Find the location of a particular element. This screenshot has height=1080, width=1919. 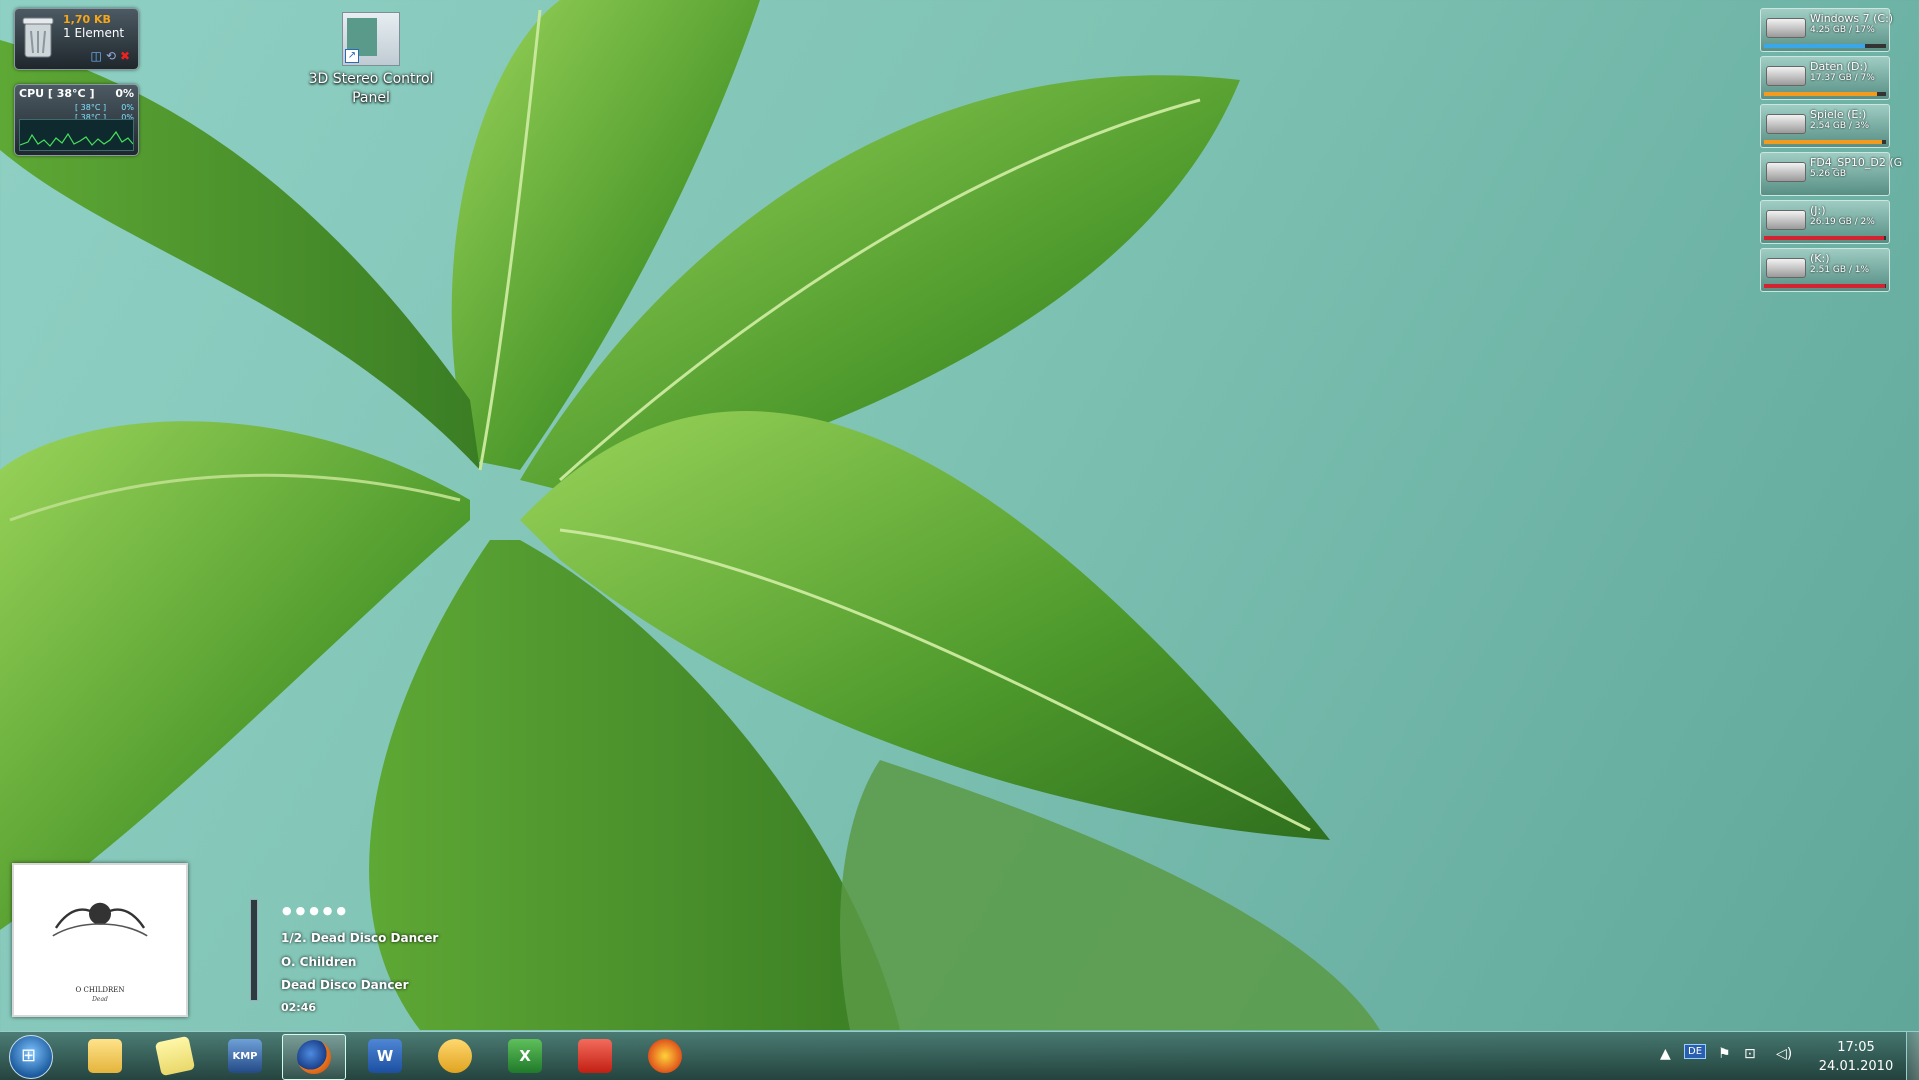

restore-icon: ⟲ is located at coordinates (111, 56).